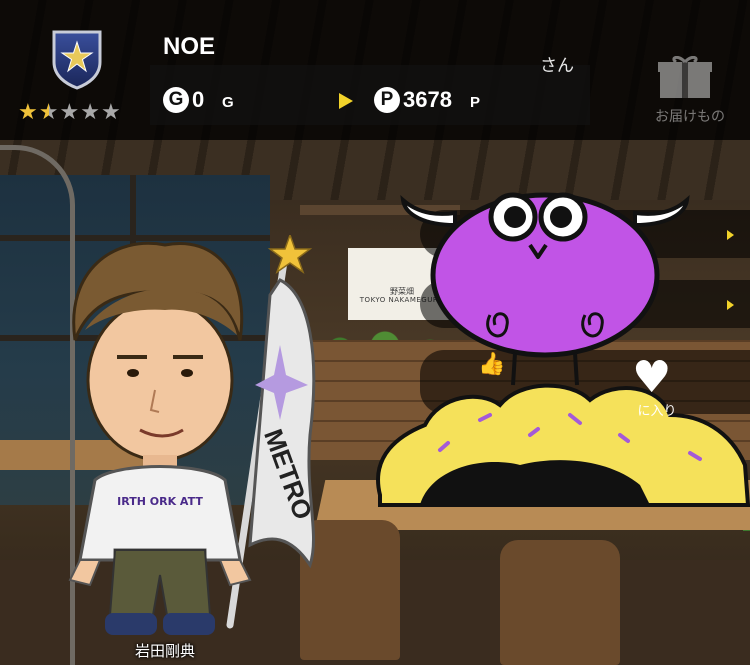 The width and height of the screenshot is (750, 665). I want to click on rank-stars: ★★★★★, so click(70, 112).